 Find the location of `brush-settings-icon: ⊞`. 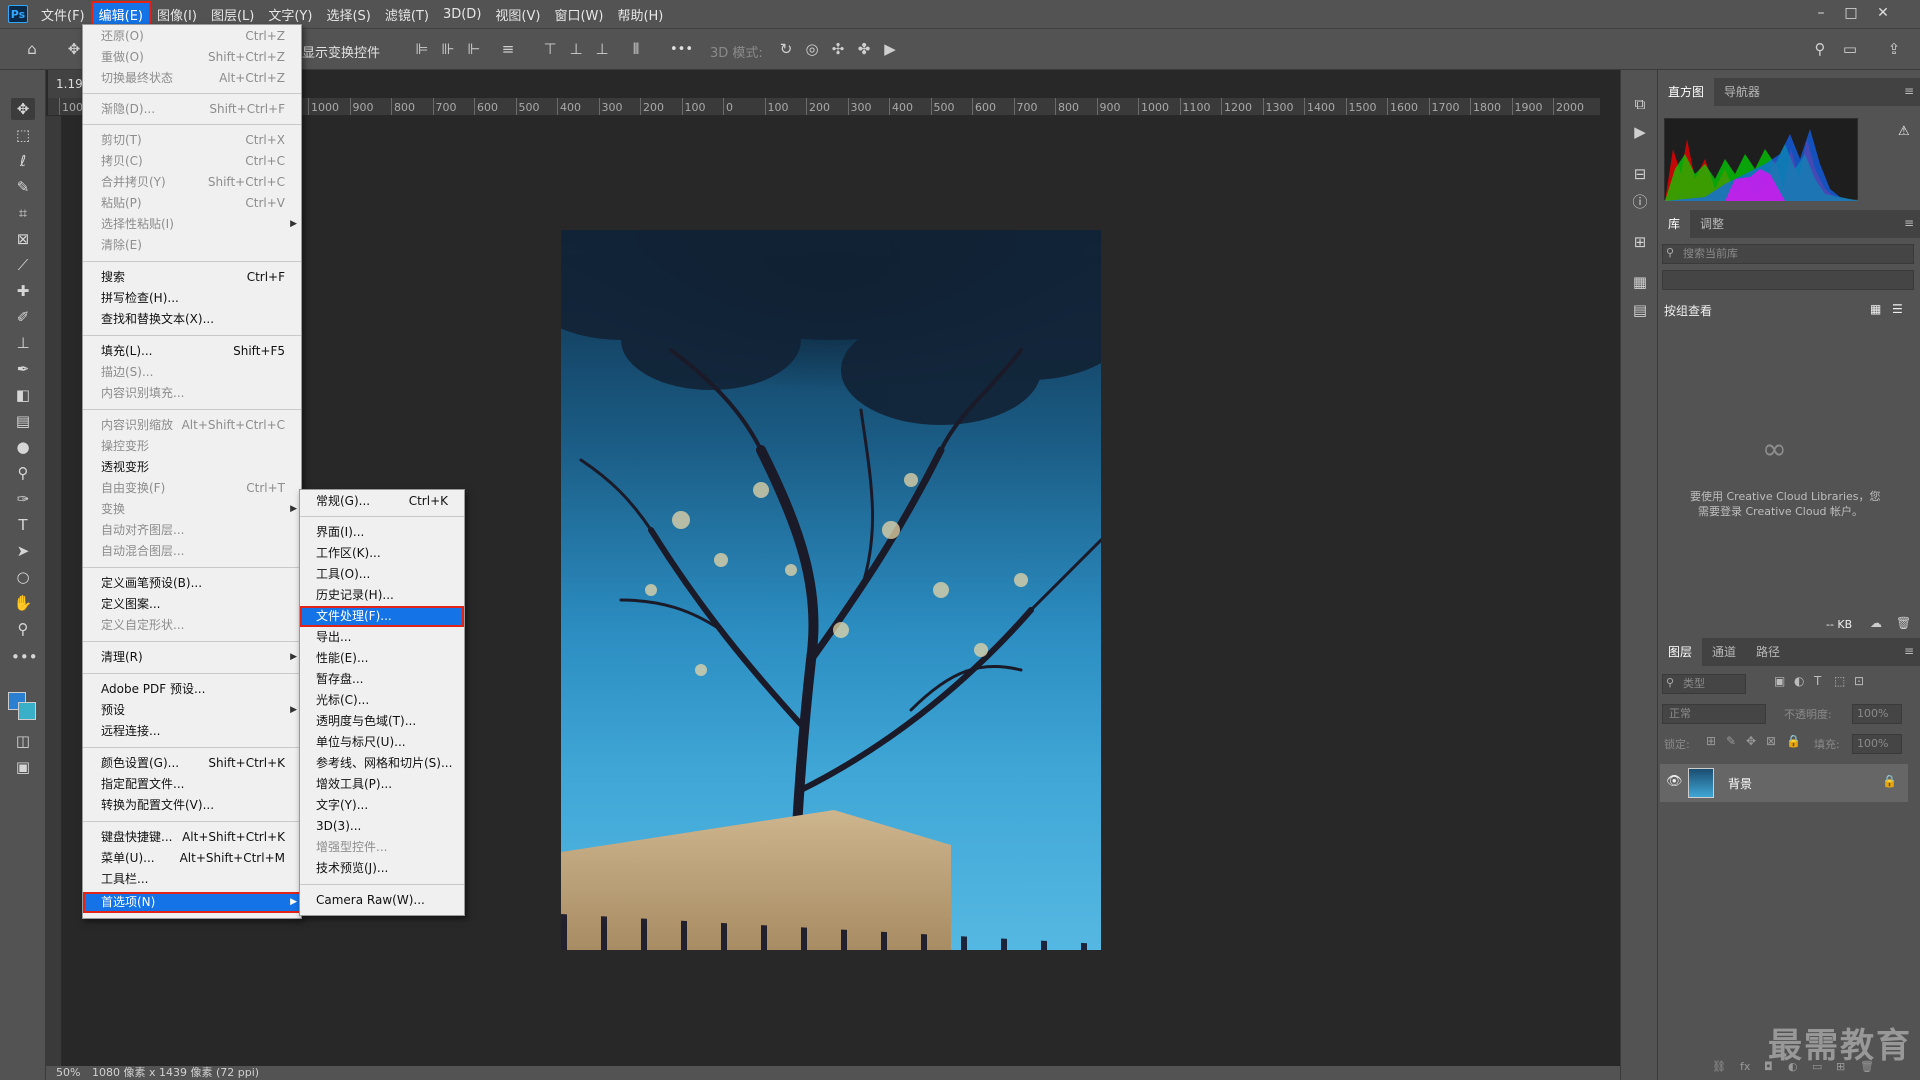

brush-settings-icon: ⊞ is located at coordinates (1640, 242).